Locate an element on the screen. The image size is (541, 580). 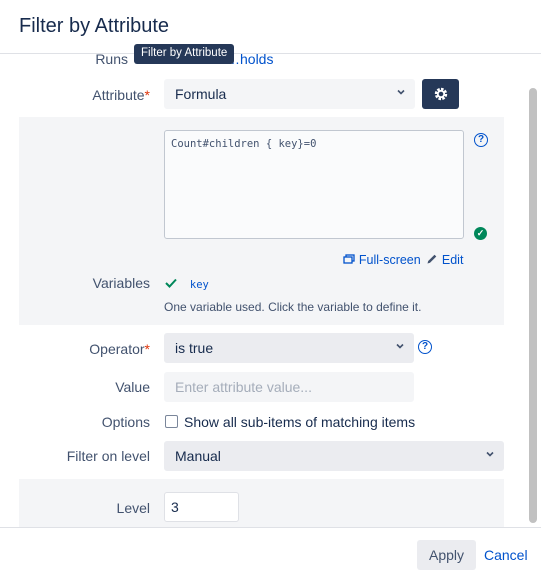
cancel-button: Cancel is located at coordinates (506, 555).